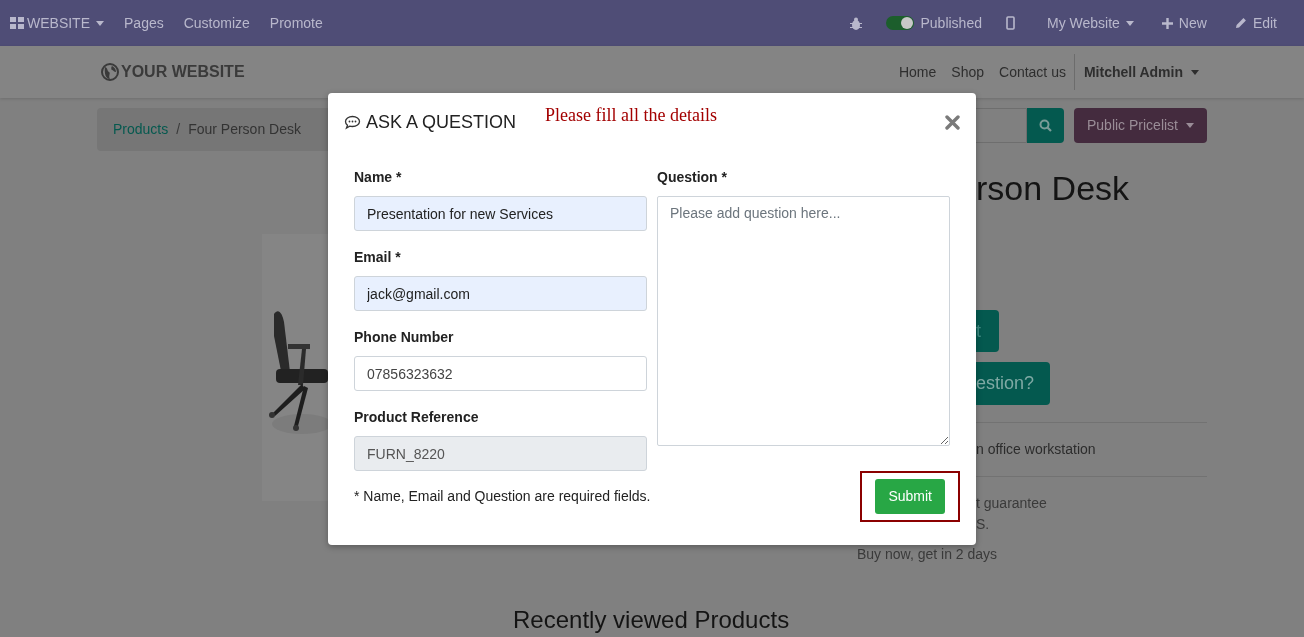  I want to click on close-button, so click(952, 122).